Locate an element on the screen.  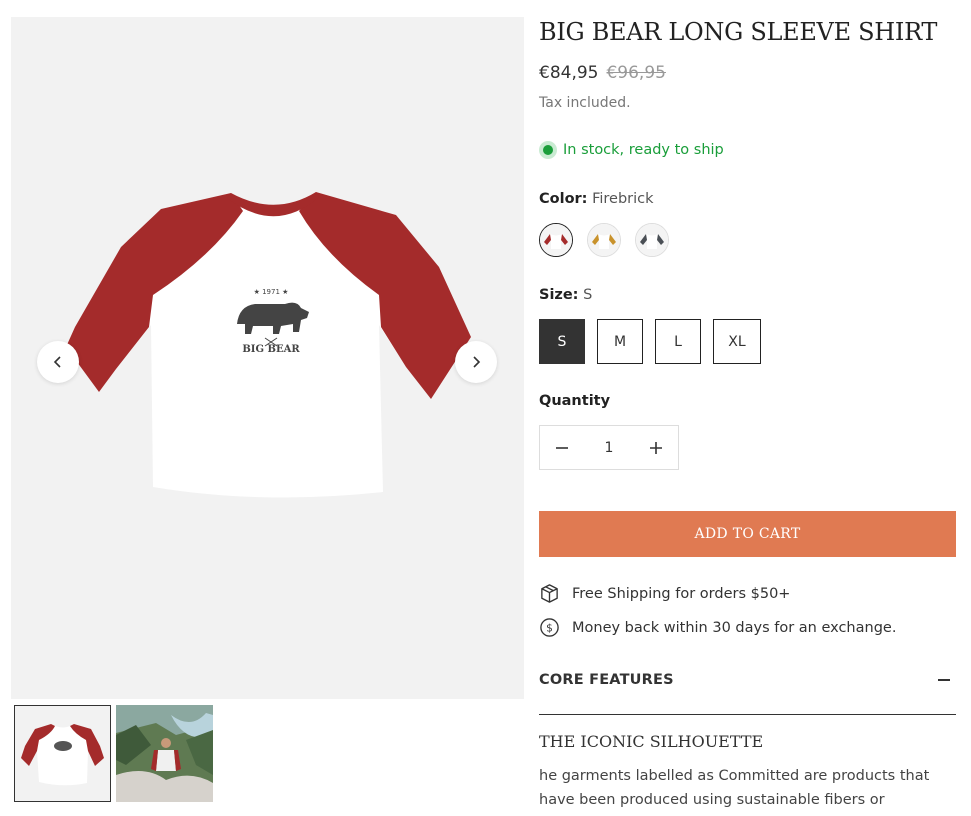
stock-status: In stock, ready to ship is located at coordinates (631, 150).